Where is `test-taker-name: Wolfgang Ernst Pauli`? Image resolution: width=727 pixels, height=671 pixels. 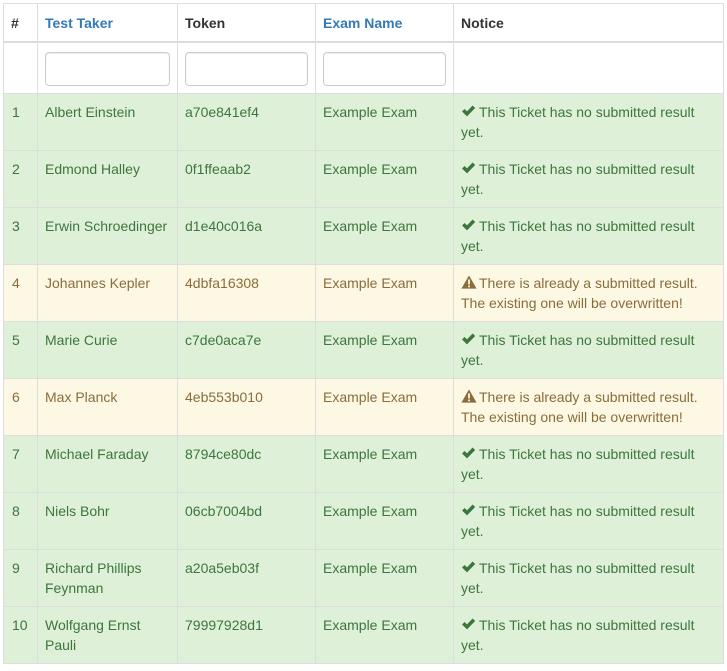 test-taker-name: Wolfgang Ernst Pauli is located at coordinates (107, 635).